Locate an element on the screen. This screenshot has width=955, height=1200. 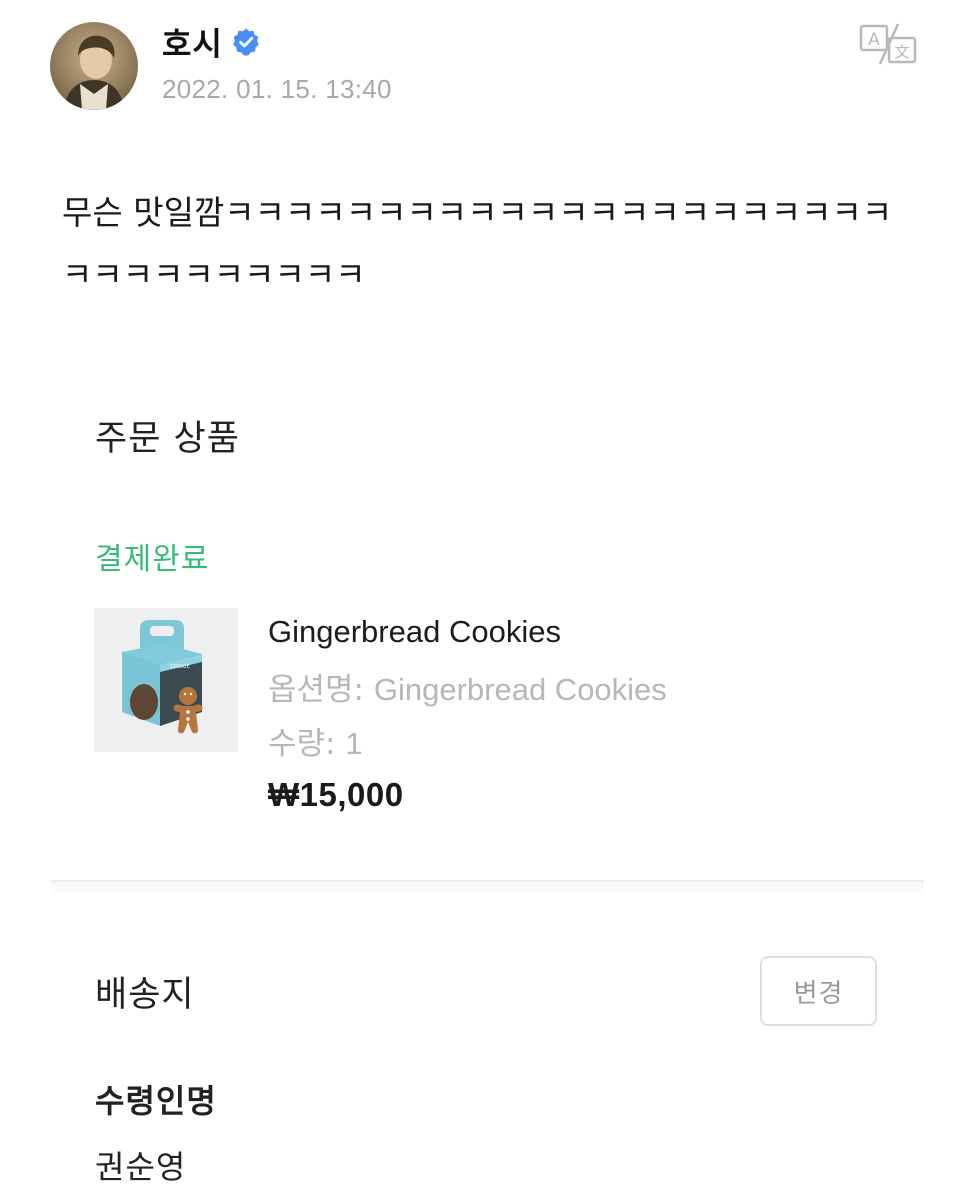
product-name: Gingerbread Cookies is located at coordinates (414, 632).